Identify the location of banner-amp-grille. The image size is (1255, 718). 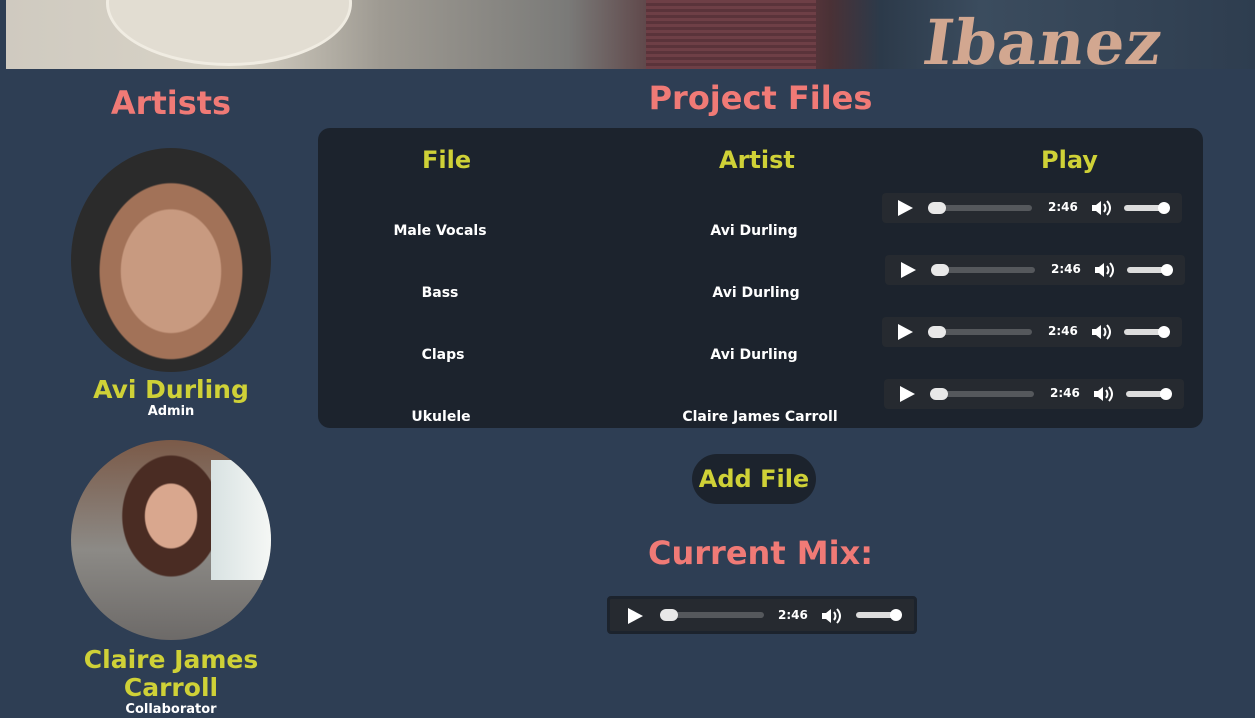
(731, 34).